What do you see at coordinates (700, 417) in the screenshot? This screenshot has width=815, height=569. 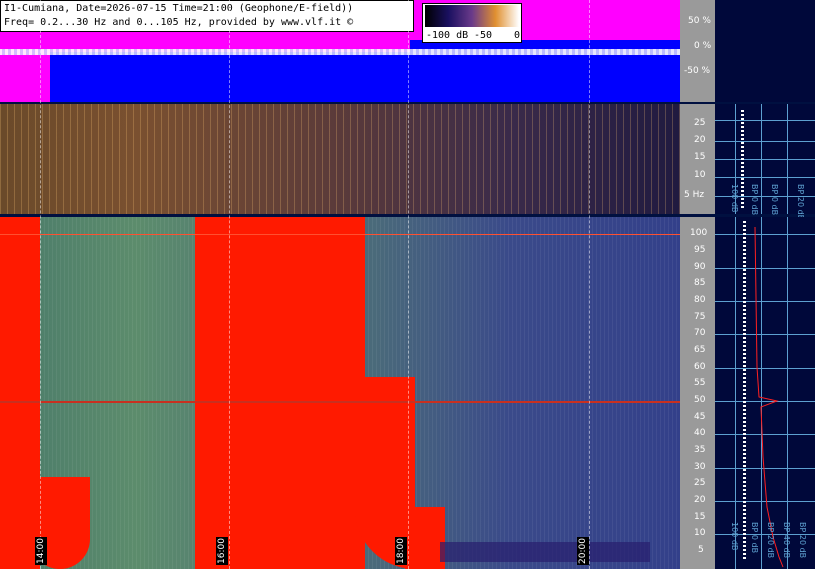 I see `spec-tick-45: 45` at bounding box center [700, 417].